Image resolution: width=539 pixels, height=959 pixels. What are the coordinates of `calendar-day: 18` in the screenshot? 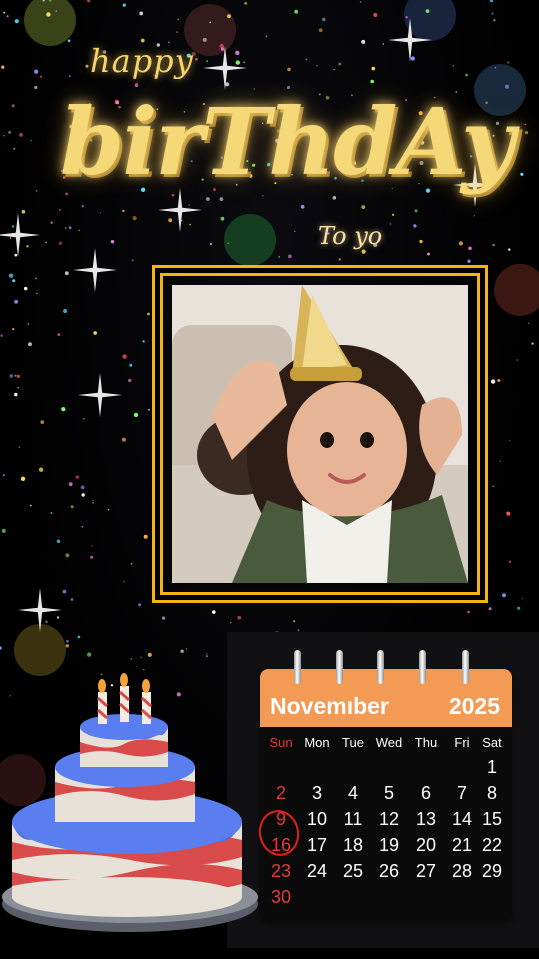 It's located at (353, 845).